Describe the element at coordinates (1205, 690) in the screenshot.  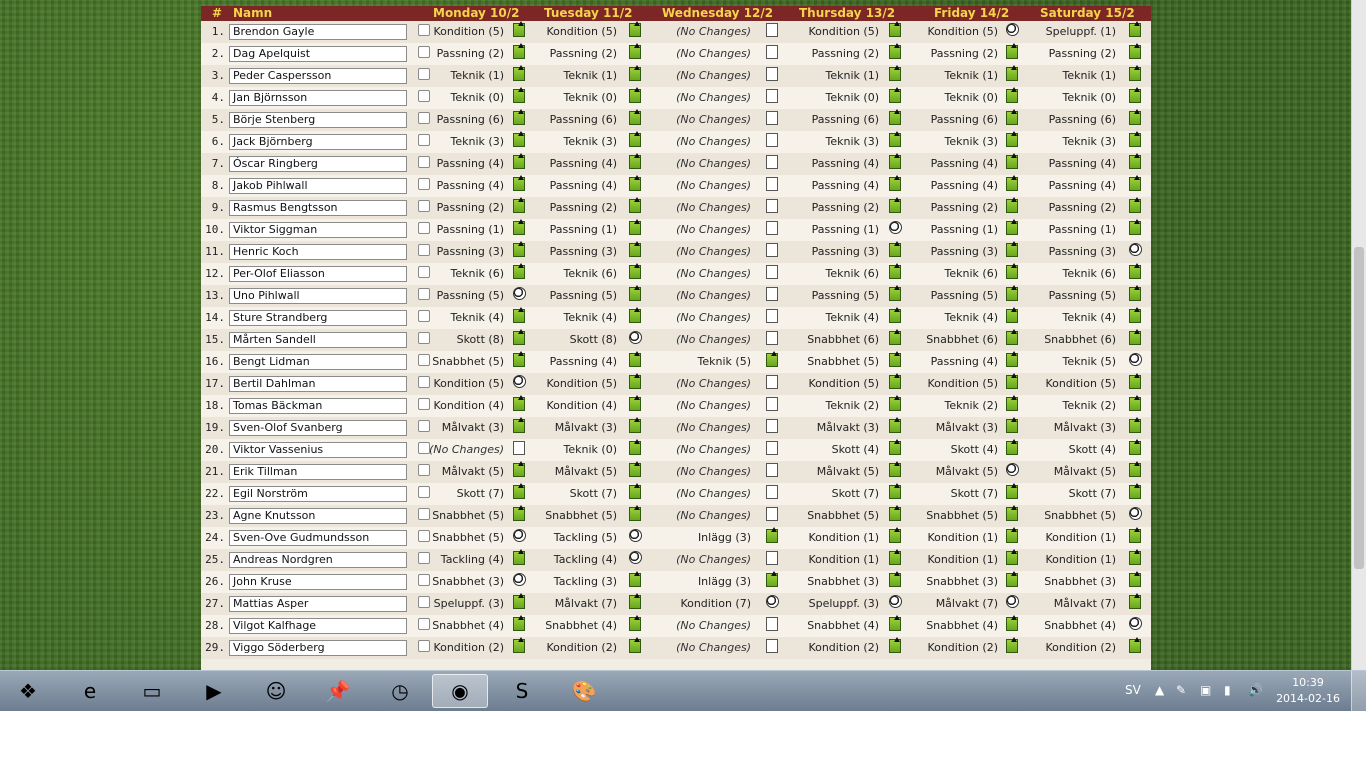
I see `device-icon: ▣` at that location.